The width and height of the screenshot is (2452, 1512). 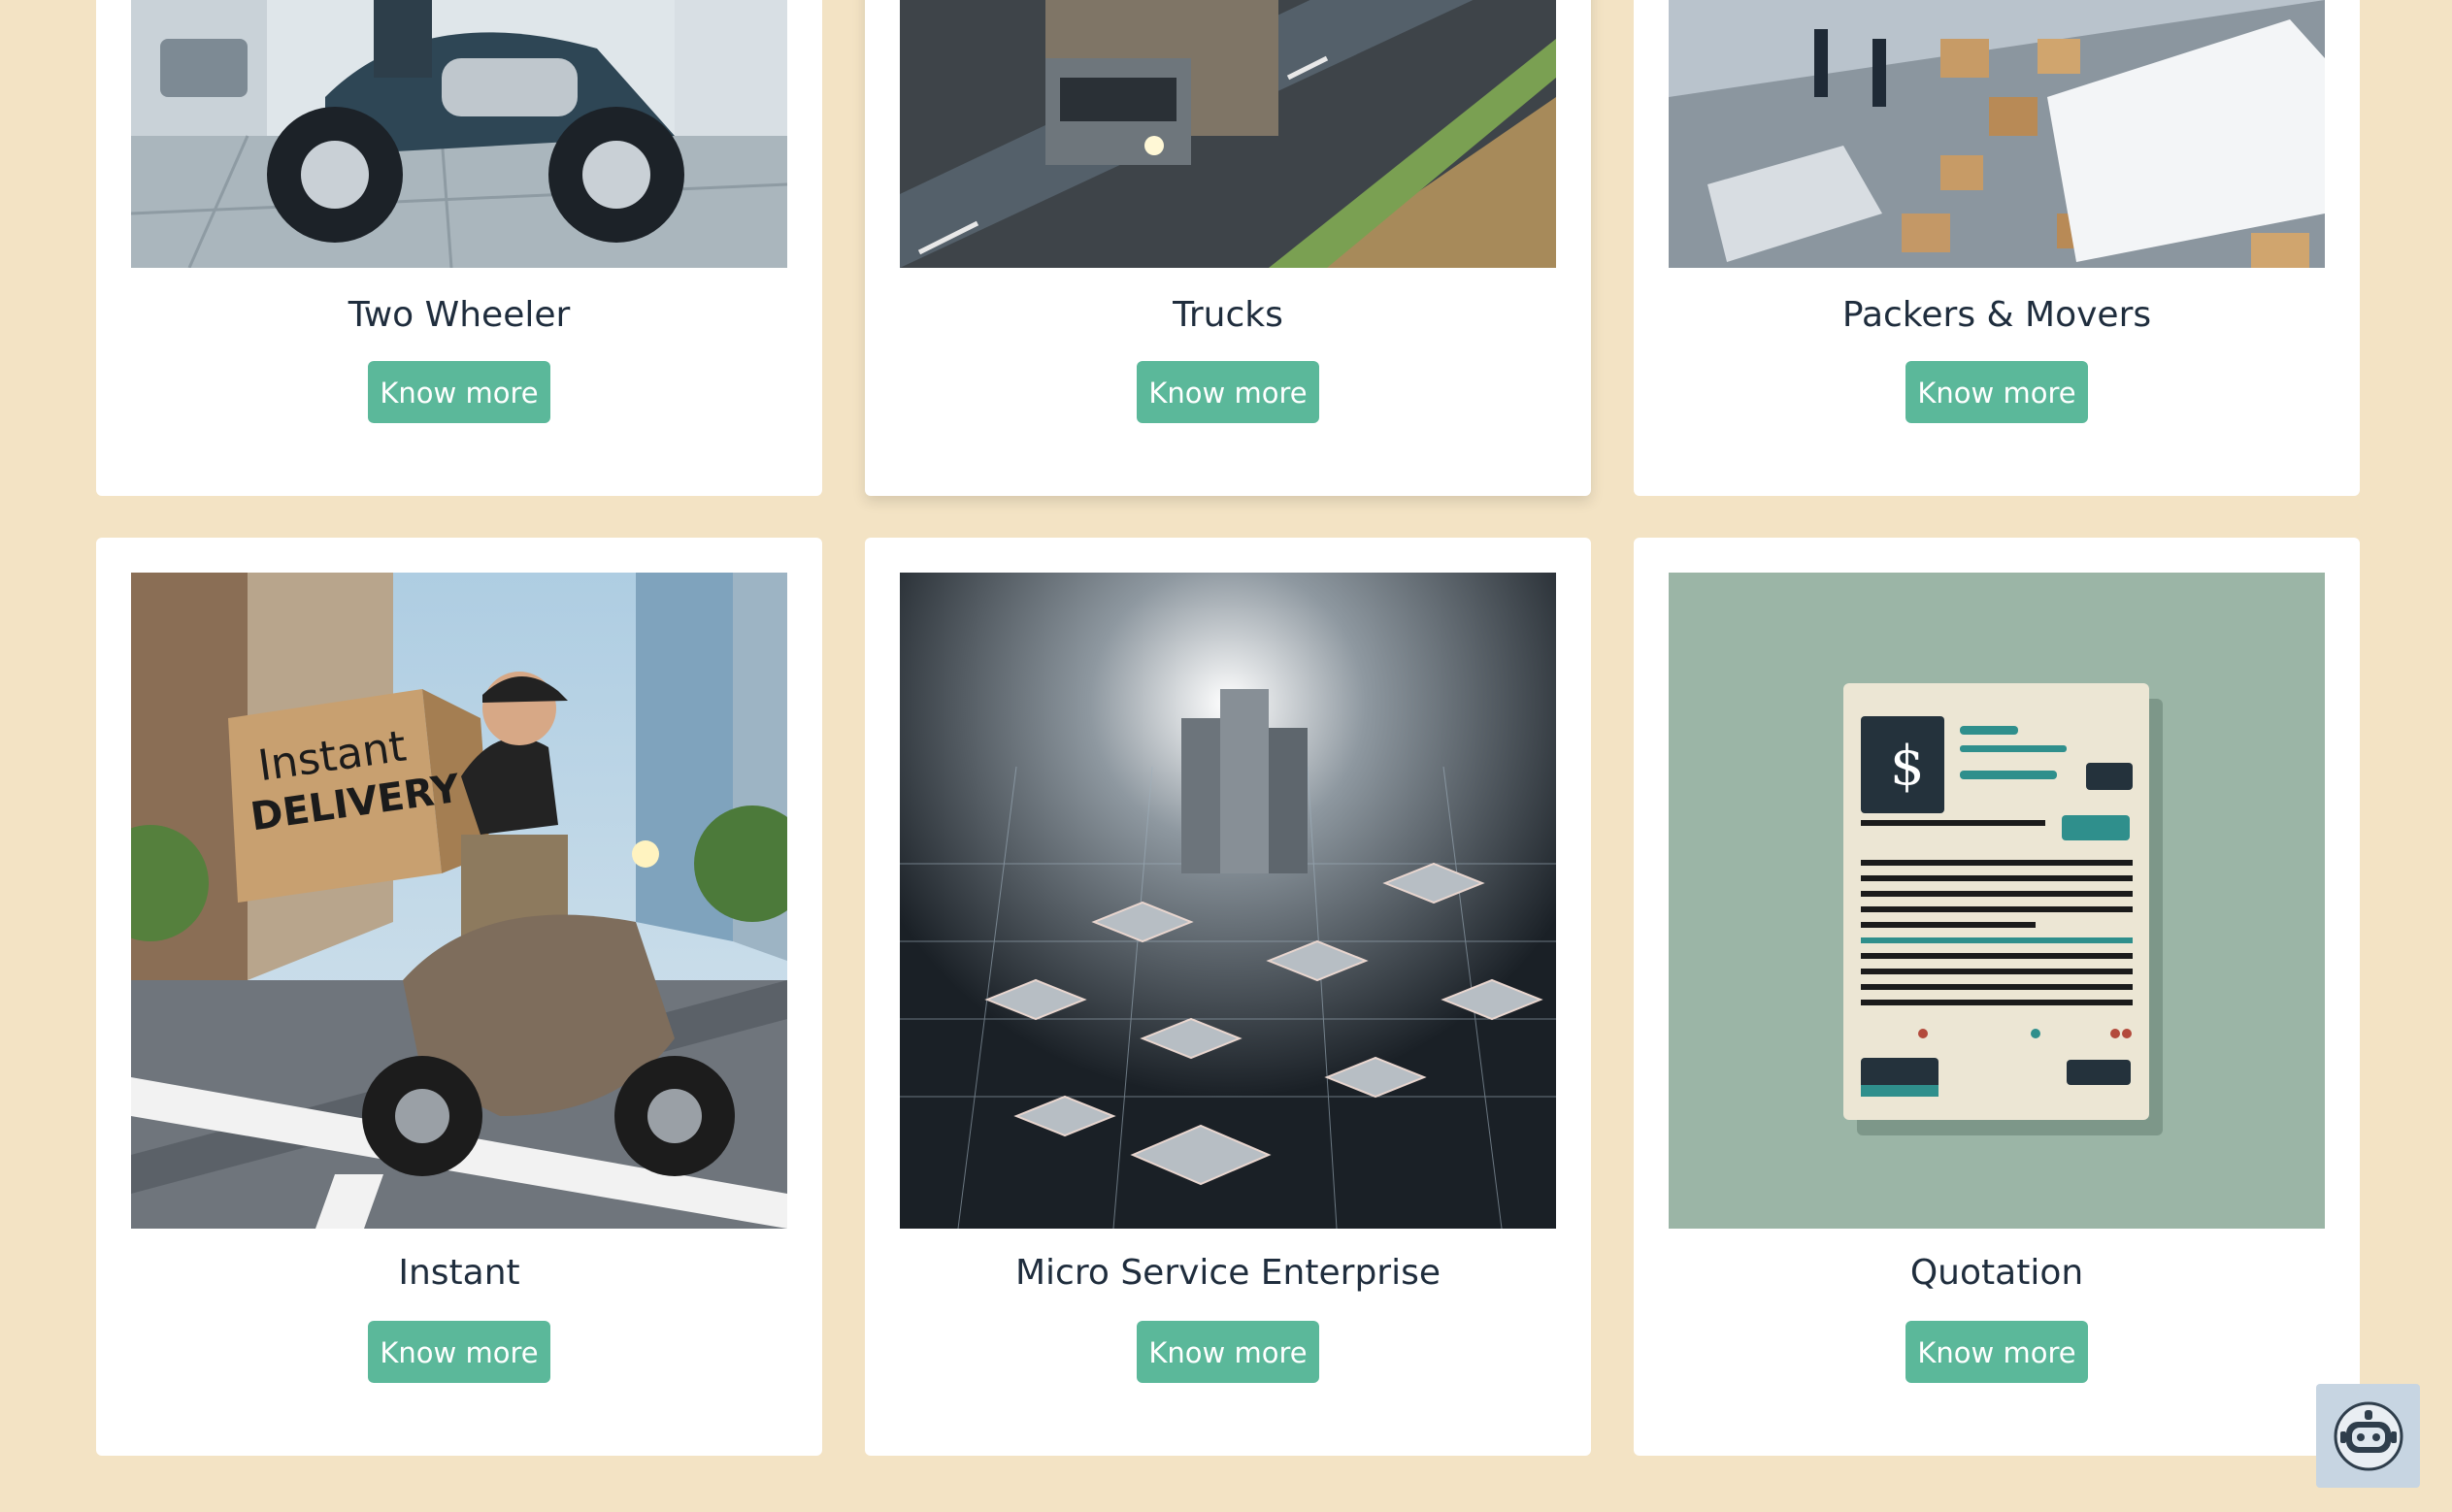 What do you see at coordinates (459, 315) in the screenshot?
I see `service-title: Two Wheeler` at bounding box center [459, 315].